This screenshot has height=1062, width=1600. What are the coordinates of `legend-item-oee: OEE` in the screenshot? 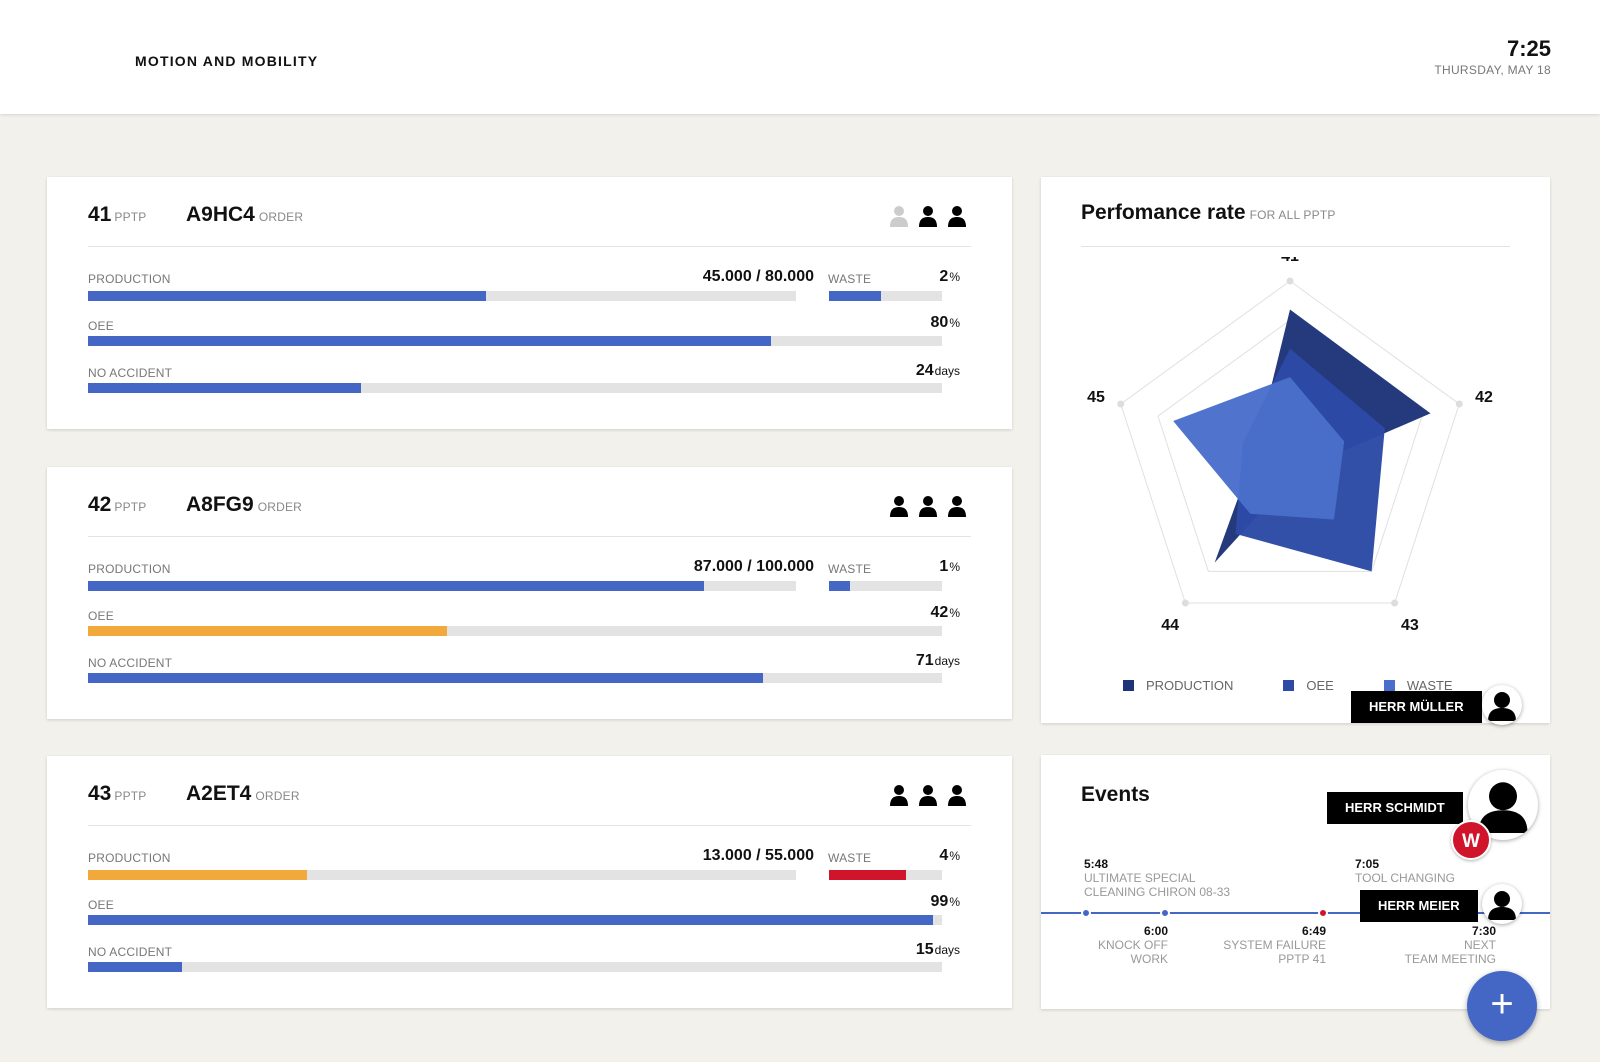 It's located at (1308, 685).